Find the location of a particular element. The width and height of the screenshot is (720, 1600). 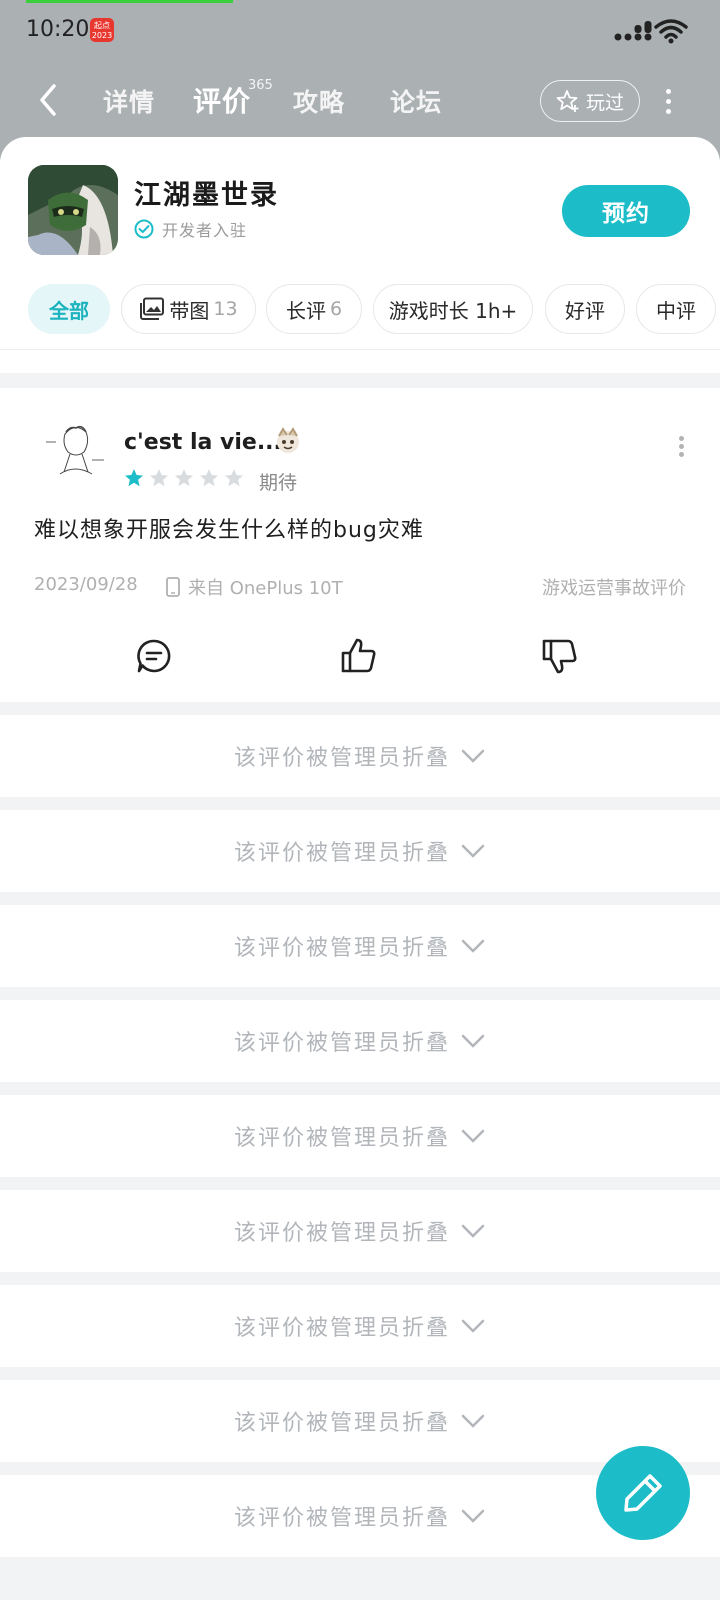

progress-line is located at coordinates (129, 1).